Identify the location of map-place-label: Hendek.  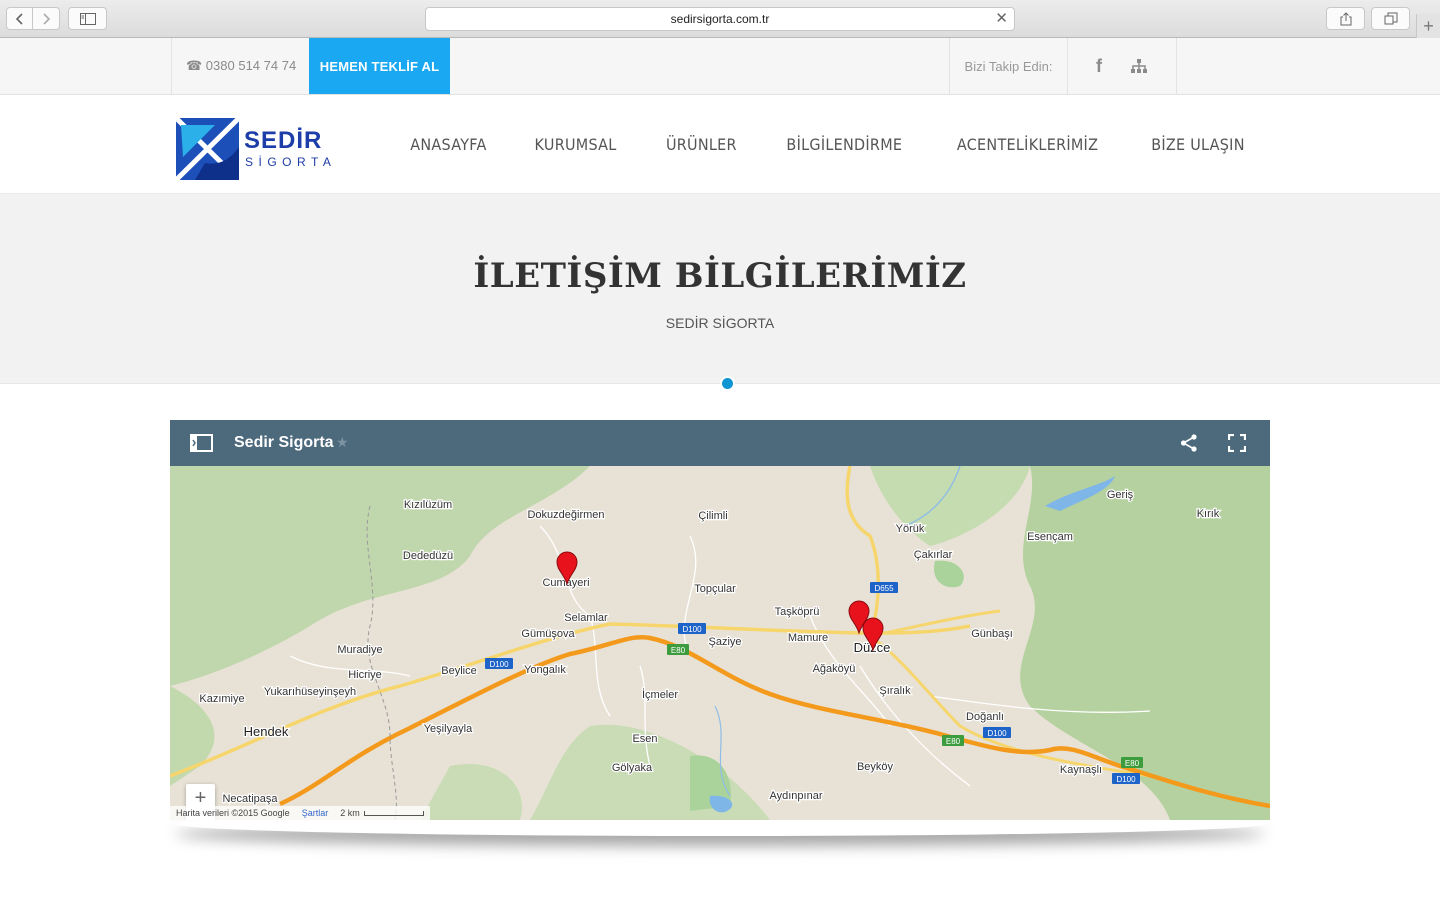
(266, 731).